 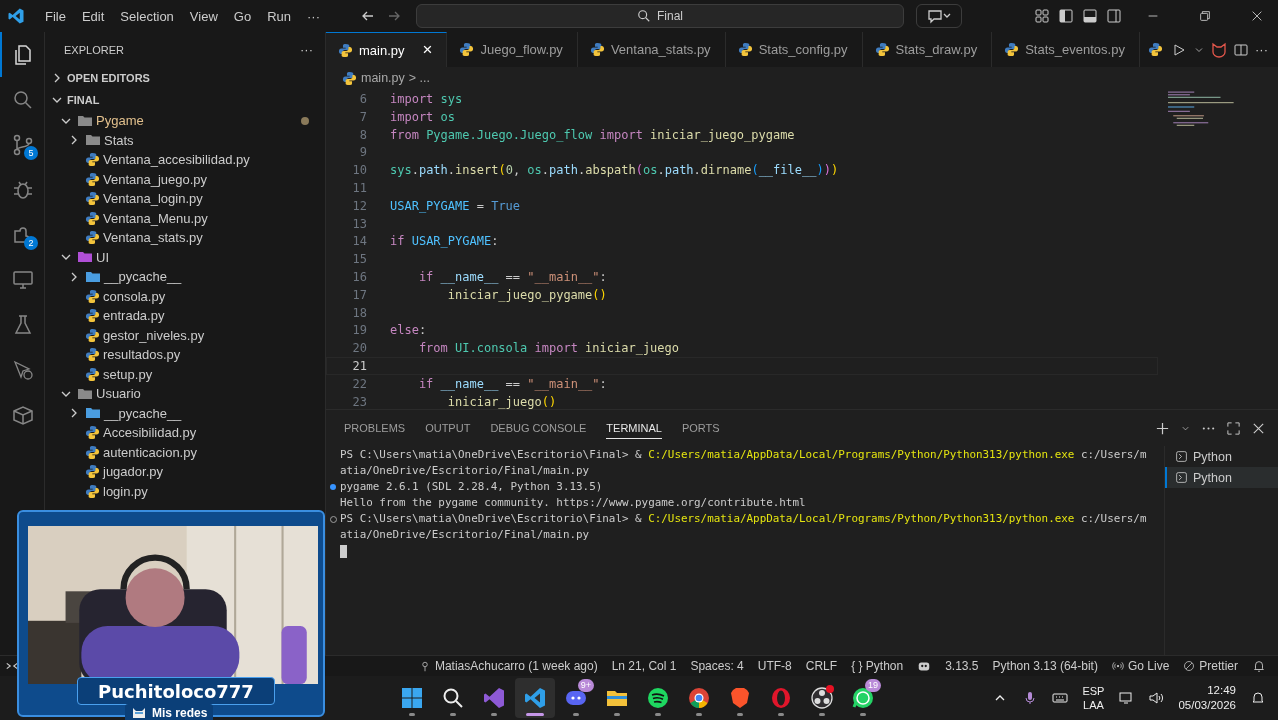 What do you see at coordinates (1140, 666) in the screenshot?
I see `go-live-button: Go Live` at bounding box center [1140, 666].